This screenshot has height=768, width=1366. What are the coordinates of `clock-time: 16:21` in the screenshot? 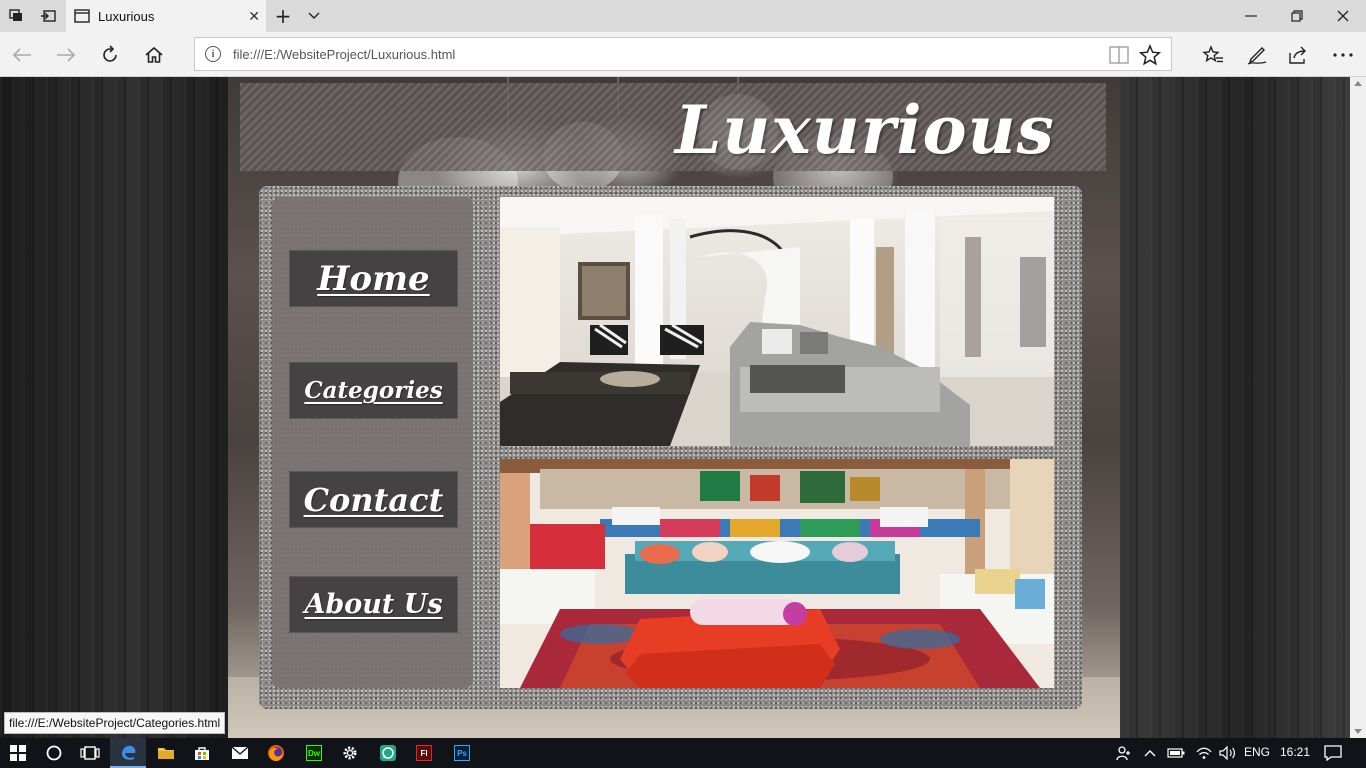 It's located at (1295, 752).